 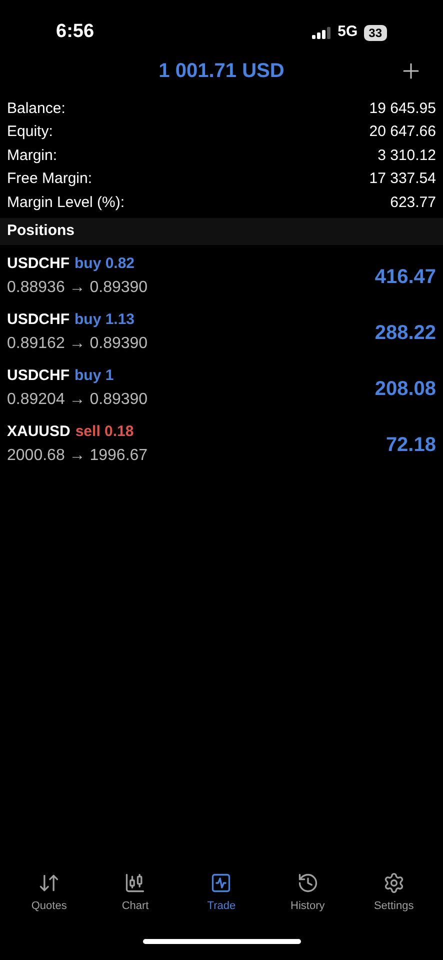 I want to click on position-type: sell 0.18, so click(x=104, y=432).